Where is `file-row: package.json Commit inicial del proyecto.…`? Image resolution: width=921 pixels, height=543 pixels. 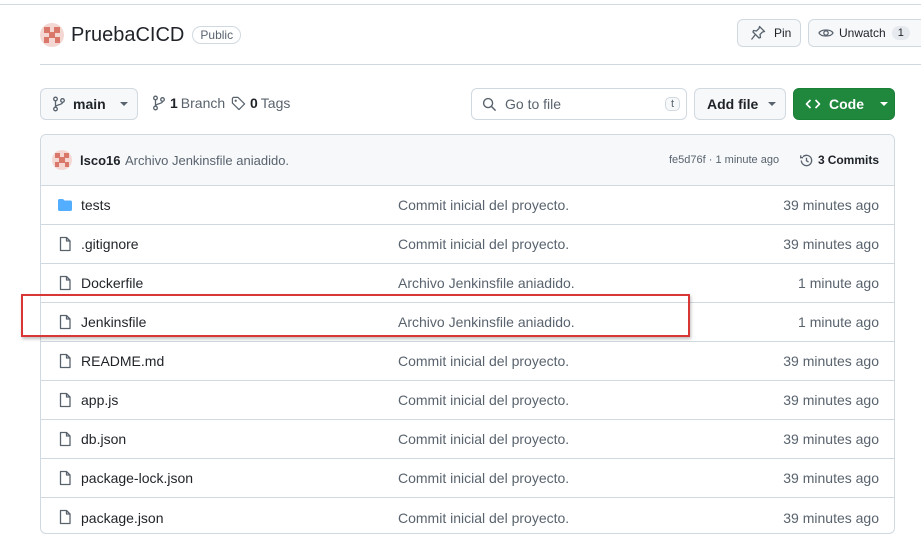
file-row: package.json Commit inicial del proyecto.… is located at coordinates (467, 515).